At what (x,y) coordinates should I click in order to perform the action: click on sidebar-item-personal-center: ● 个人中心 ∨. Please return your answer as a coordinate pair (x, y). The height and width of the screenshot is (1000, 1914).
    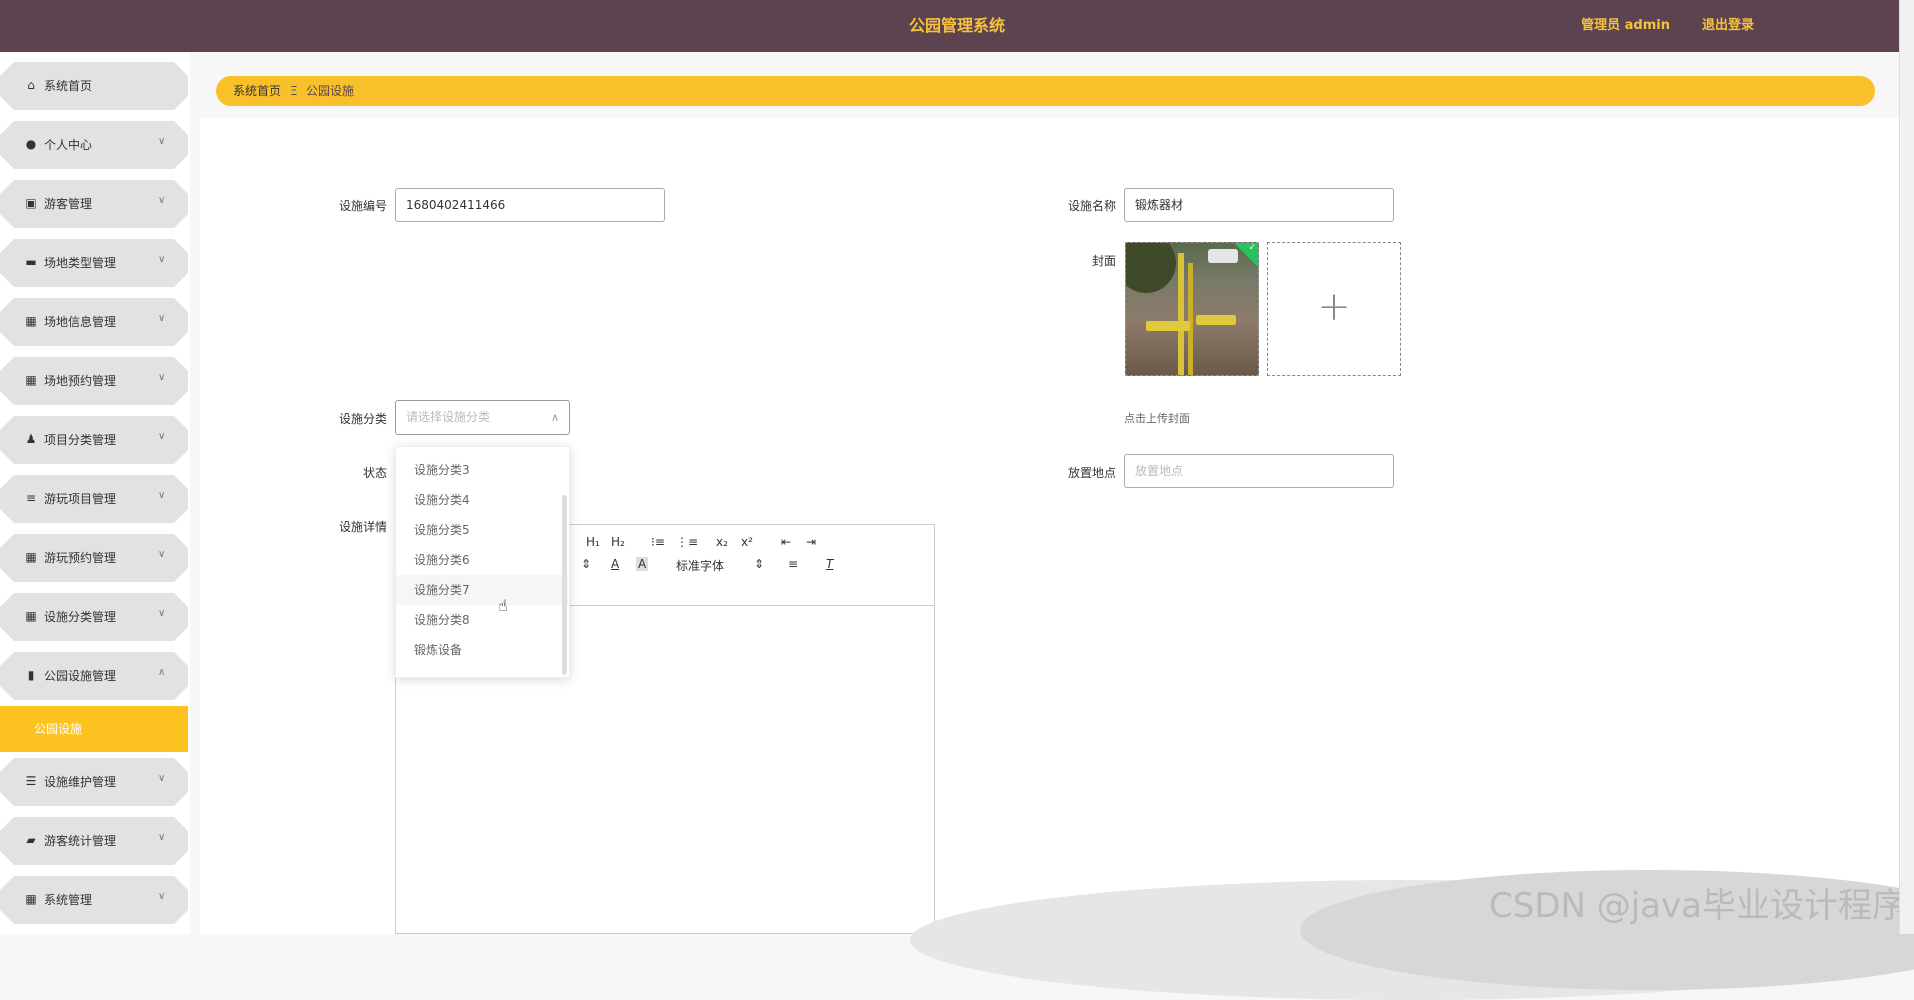
    Looking at the image, I should click on (94, 145).